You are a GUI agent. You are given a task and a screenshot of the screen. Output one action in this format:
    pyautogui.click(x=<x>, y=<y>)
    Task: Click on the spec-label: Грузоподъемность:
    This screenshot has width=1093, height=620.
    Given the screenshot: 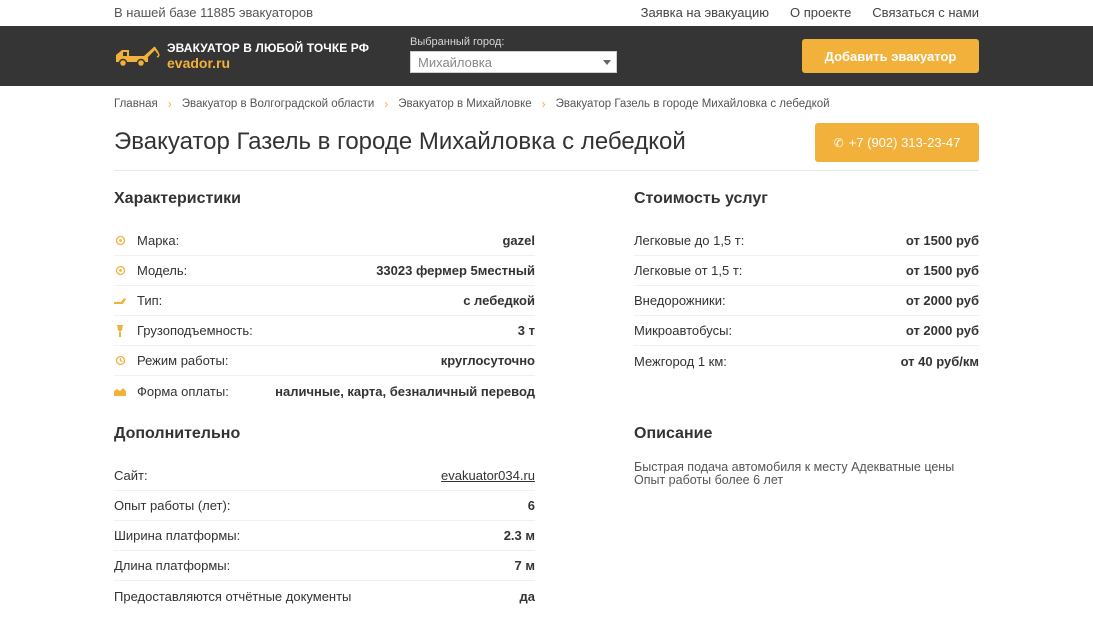 What is the action you would take?
    pyautogui.click(x=195, y=330)
    